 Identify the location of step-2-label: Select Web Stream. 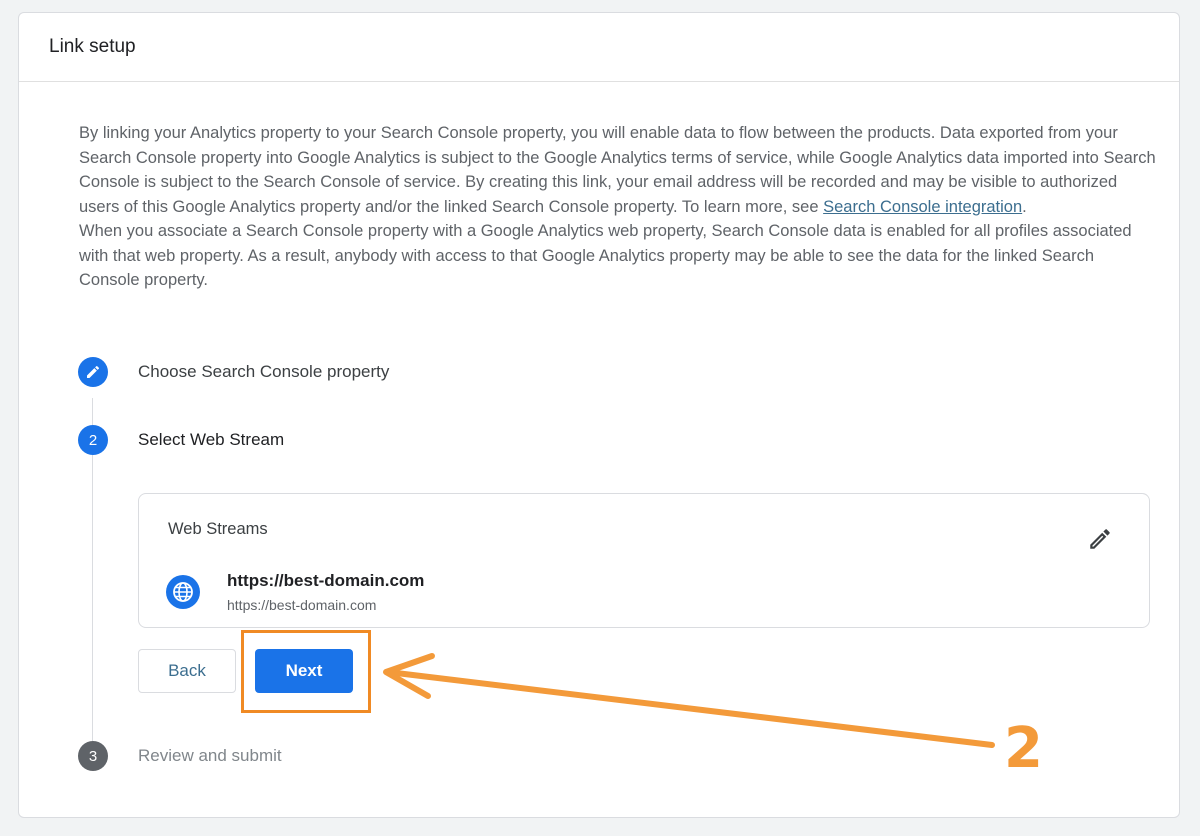
(211, 439).